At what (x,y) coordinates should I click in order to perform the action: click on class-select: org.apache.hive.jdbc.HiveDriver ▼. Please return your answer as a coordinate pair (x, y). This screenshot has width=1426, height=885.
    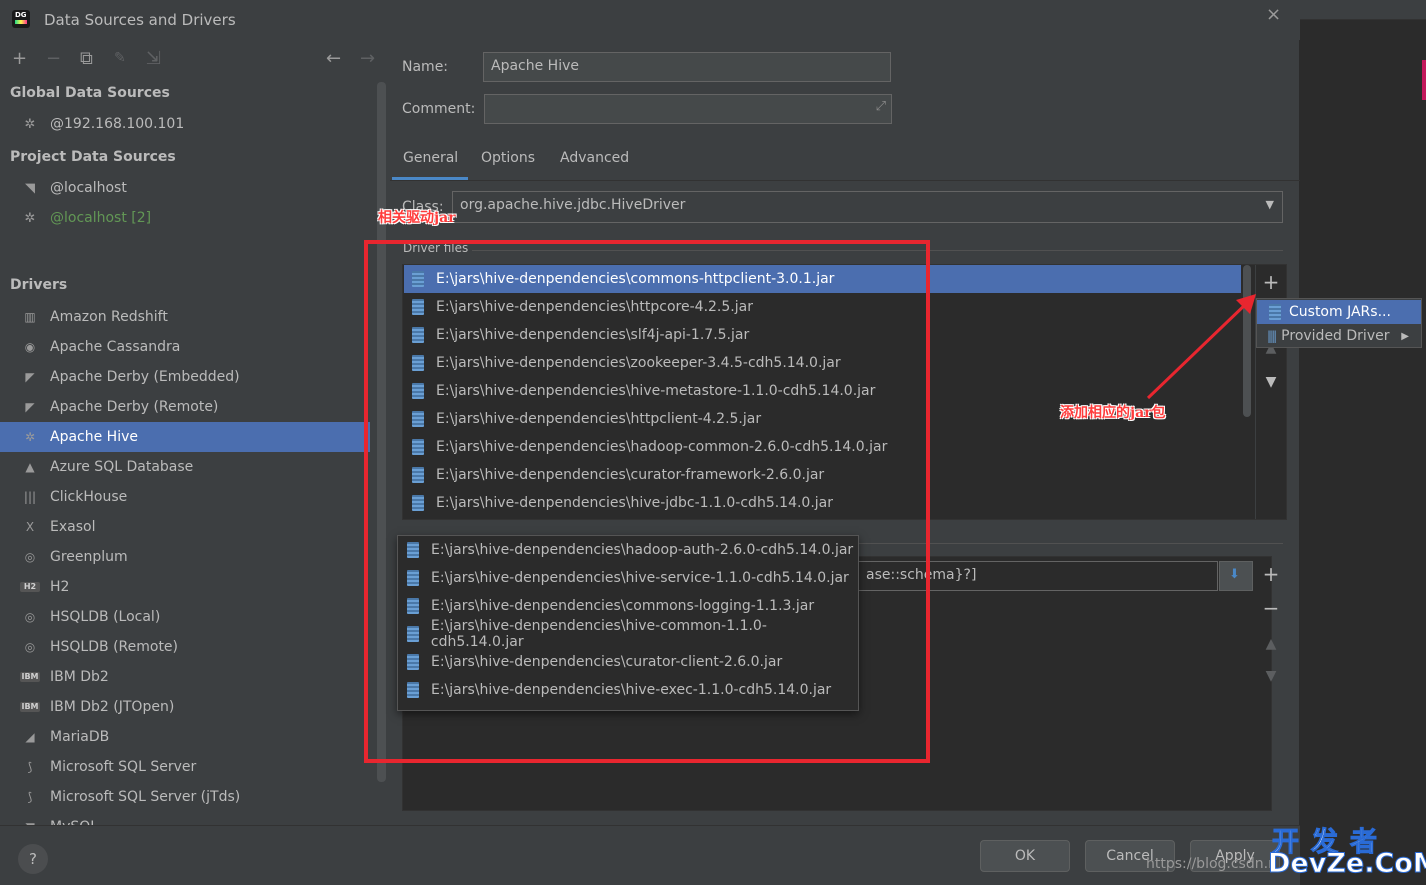
    Looking at the image, I should click on (867, 207).